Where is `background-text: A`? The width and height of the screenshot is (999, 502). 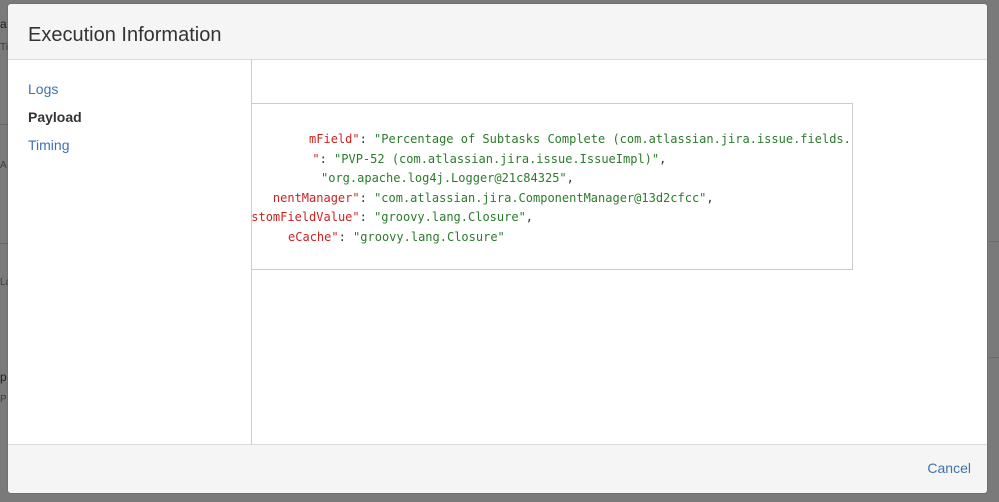 background-text: A is located at coordinates (3, 165).